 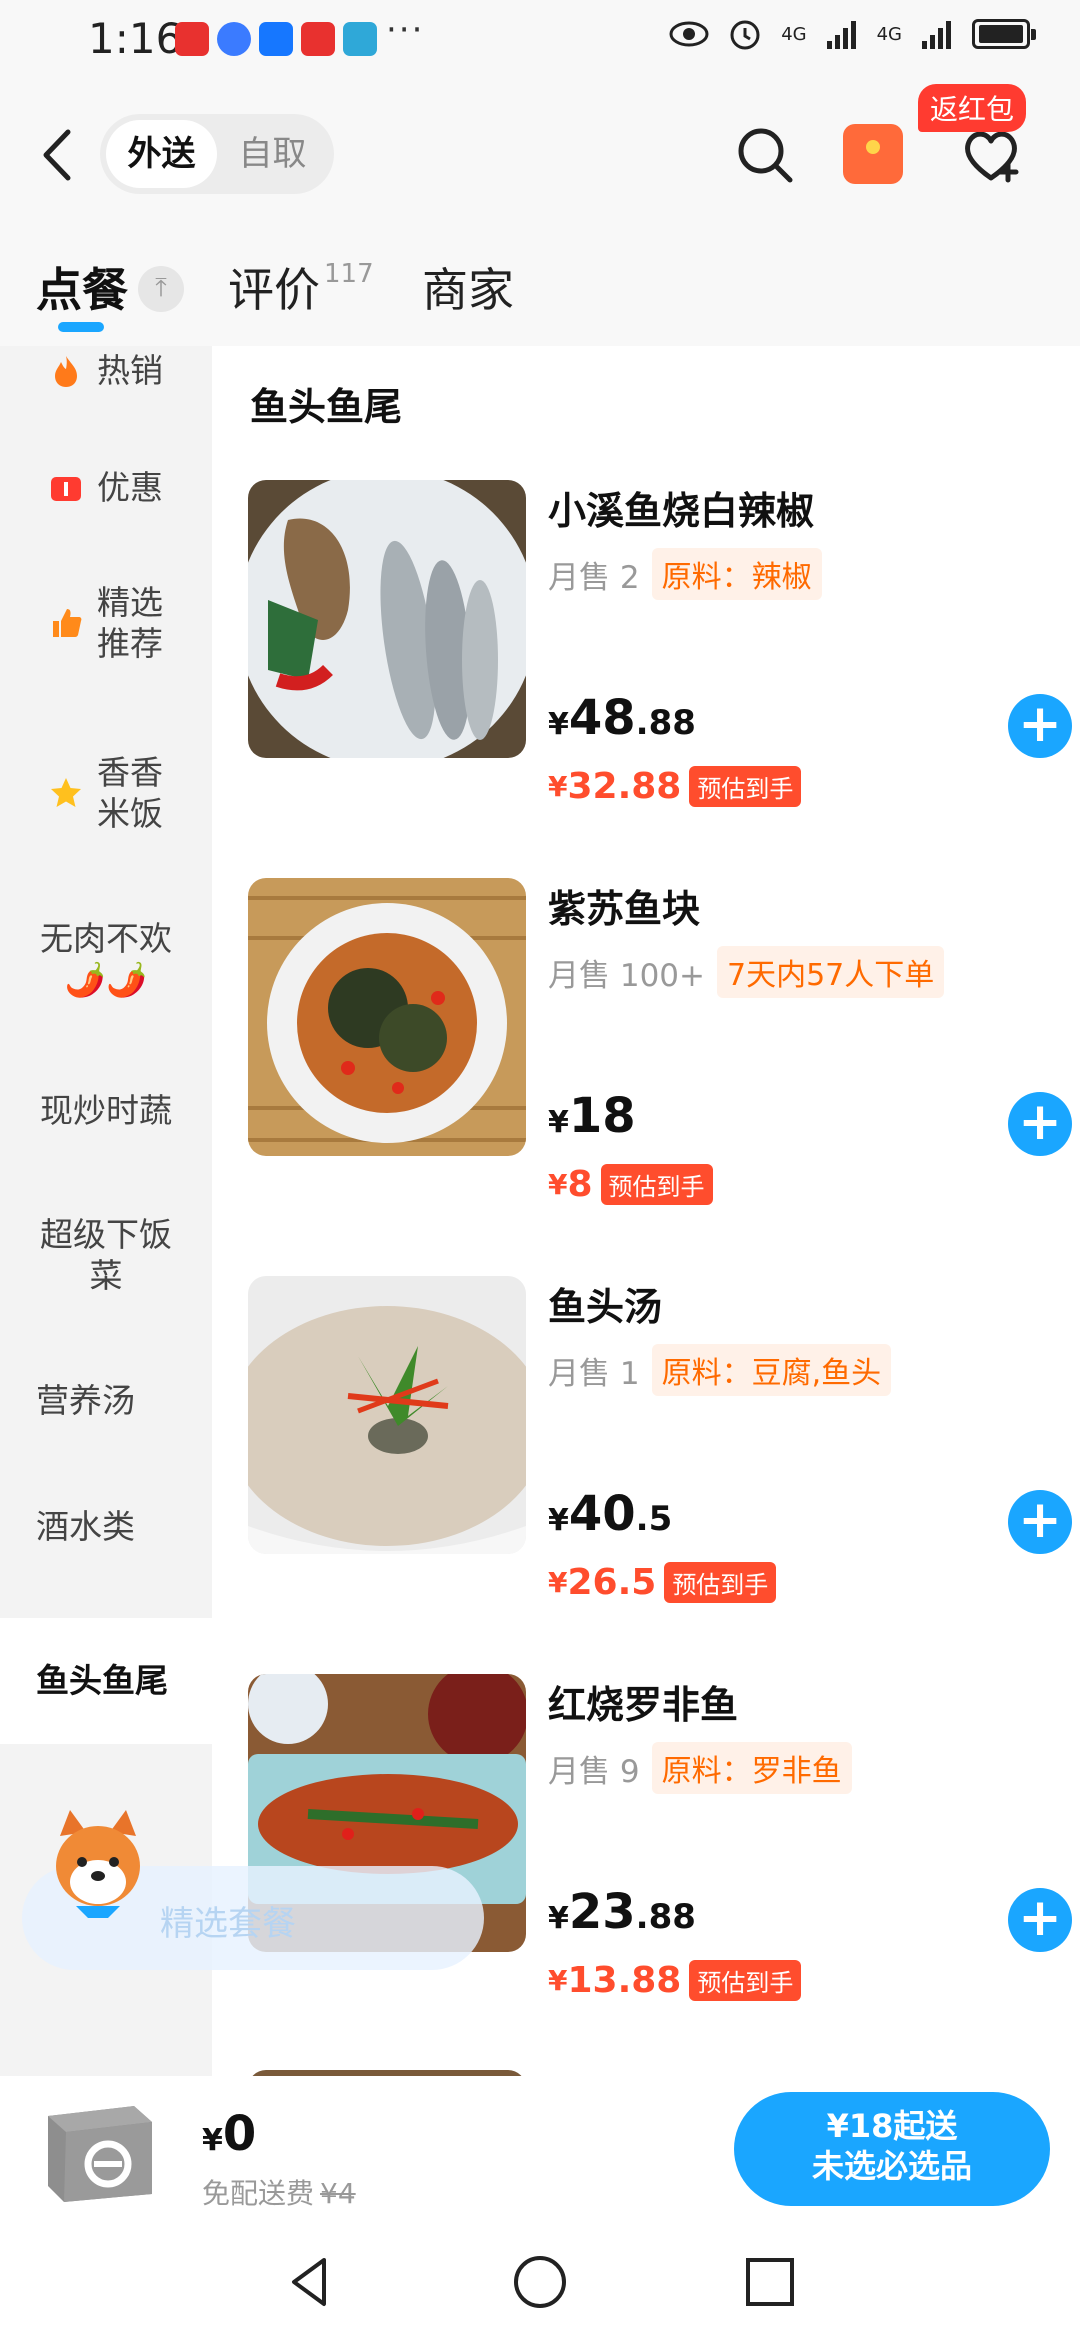 I want to click on status-time: 1:16, so click(x=135, y=38).